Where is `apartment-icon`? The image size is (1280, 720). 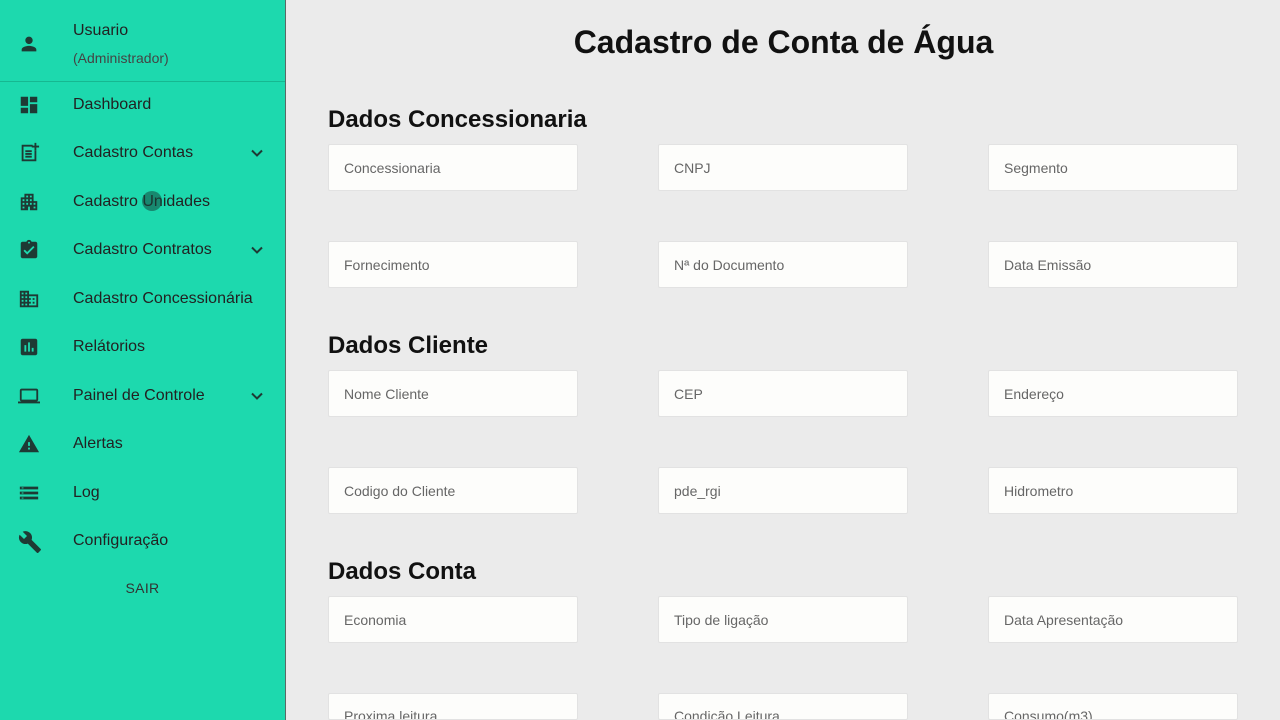
apartment-icon is located at coordinates (29, 202).